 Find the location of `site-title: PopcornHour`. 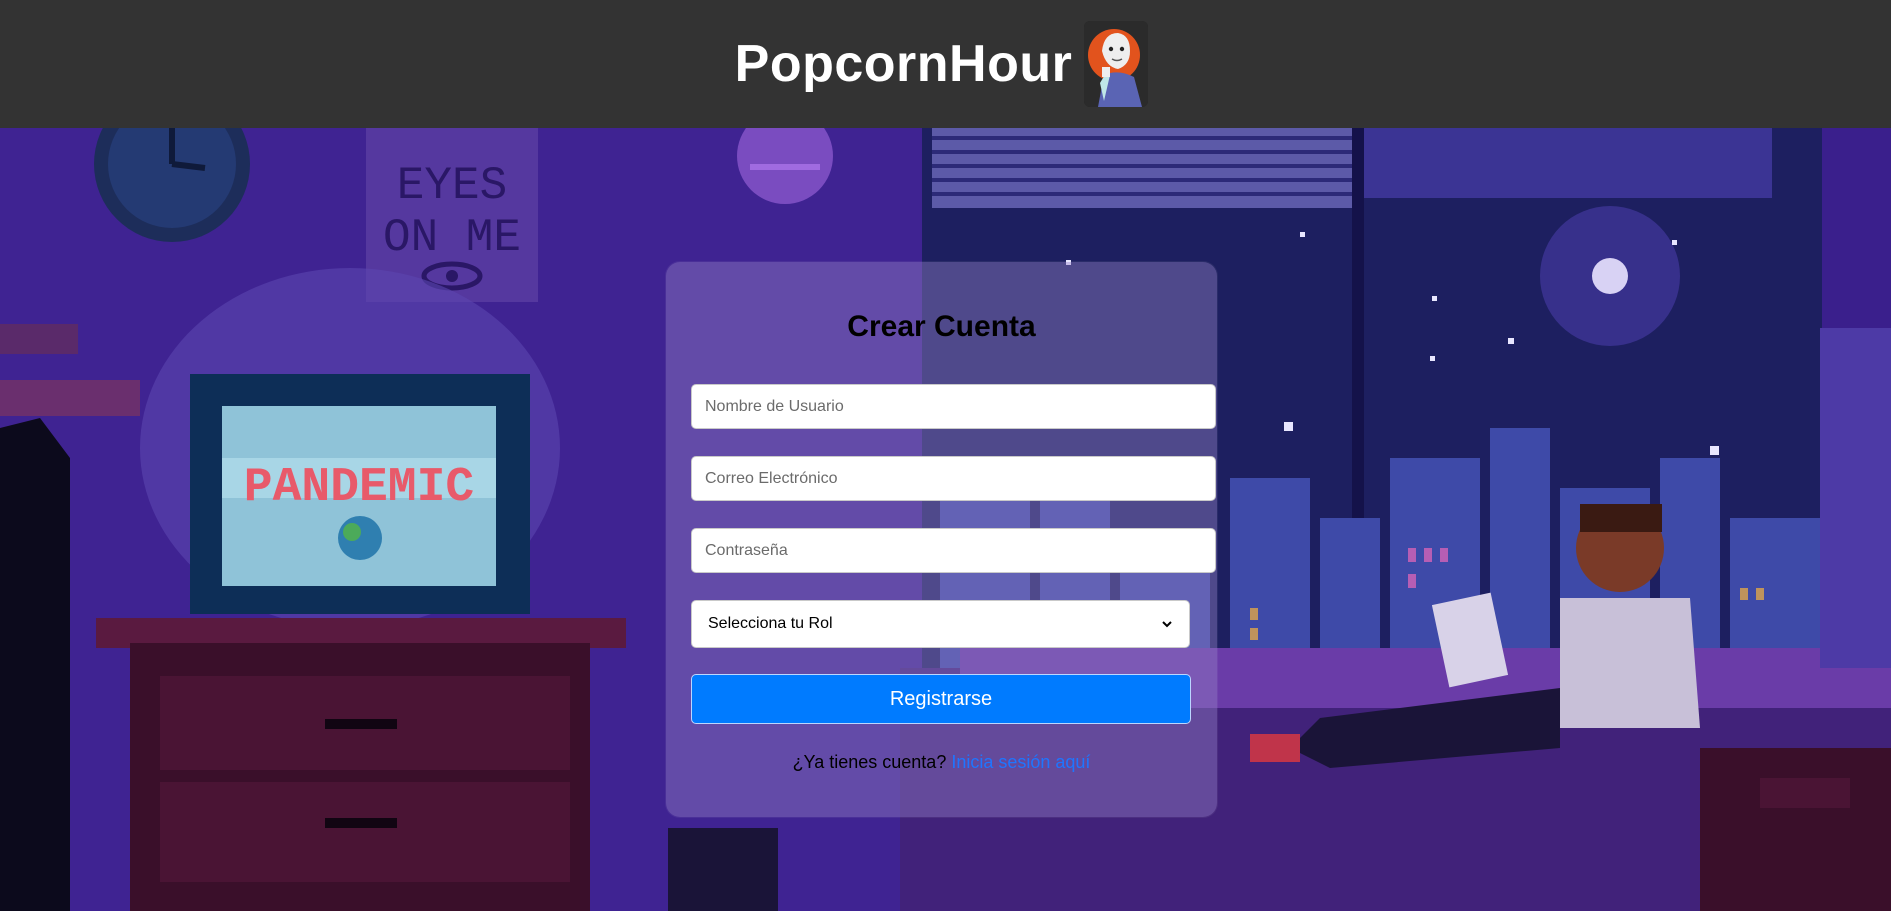

site-title: PopcornHour is located at coordinates (904, 64).